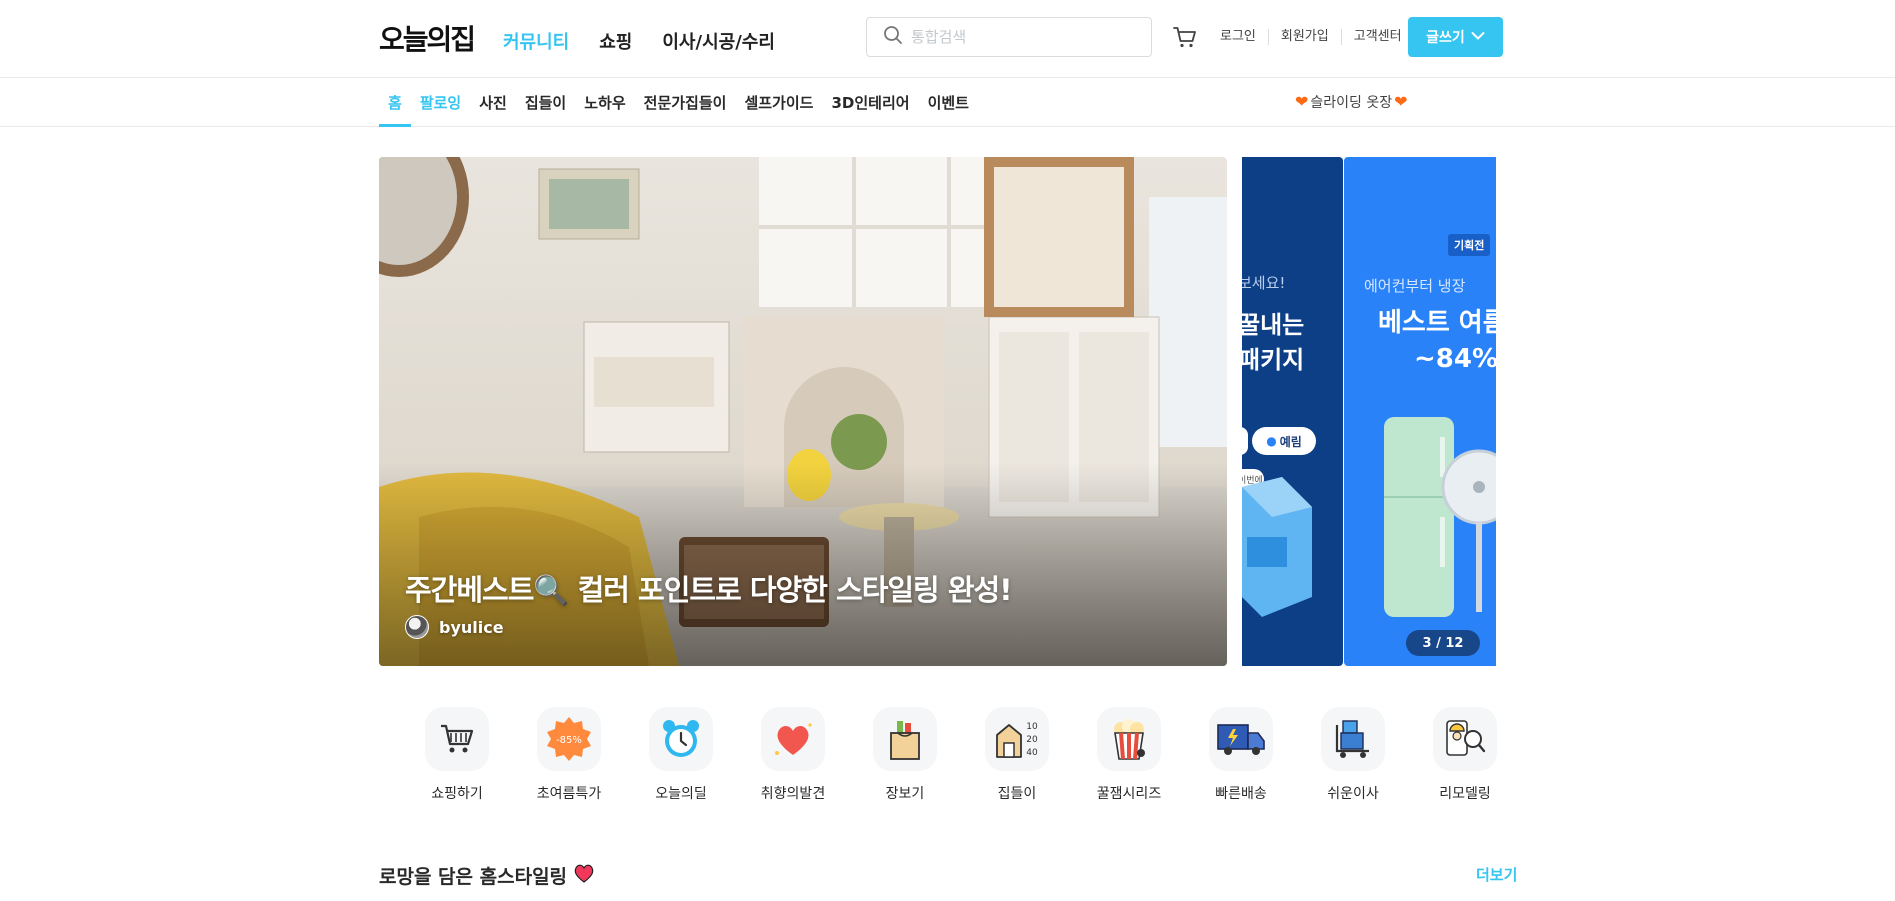 The width and height of the screenshot is (1895, 901). Describe the element at coordinates (440, 102) in the screenshot. I see `tab-following: 팔로잉` at that location.